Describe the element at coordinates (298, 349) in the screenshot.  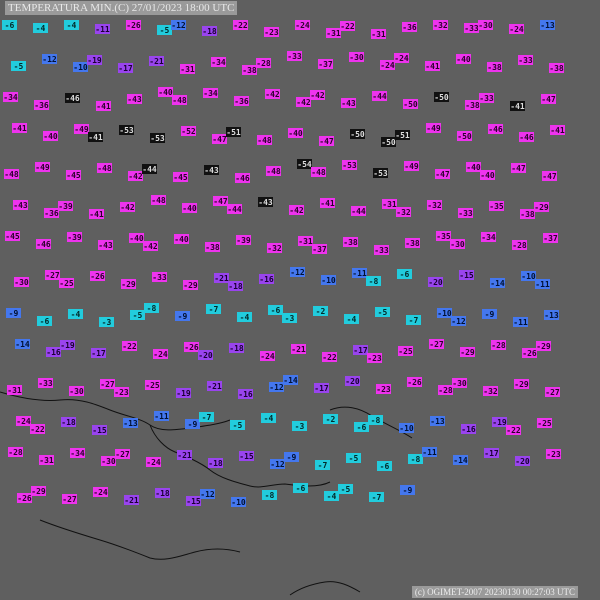
I see `station-value: -21` at that location.